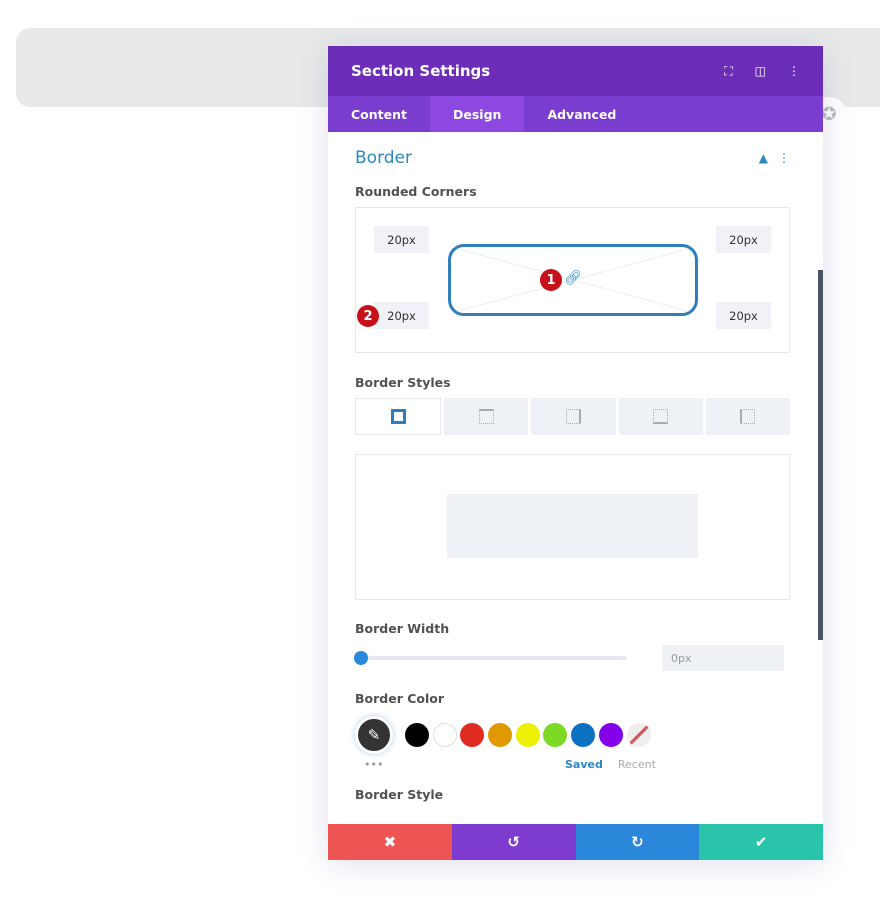 The height and width of the screenshot is (904, 880). Describe the element at coordinates (379, 114) in the screenshot. I see `tab-content: Content` at that location.